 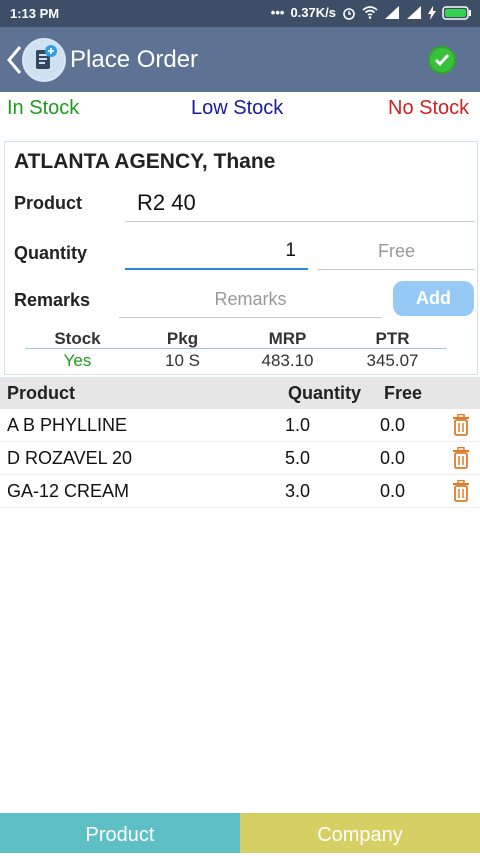 I want to click on info-header-row: Stock Pkg MRP PTR, so click(x=236, y=339).